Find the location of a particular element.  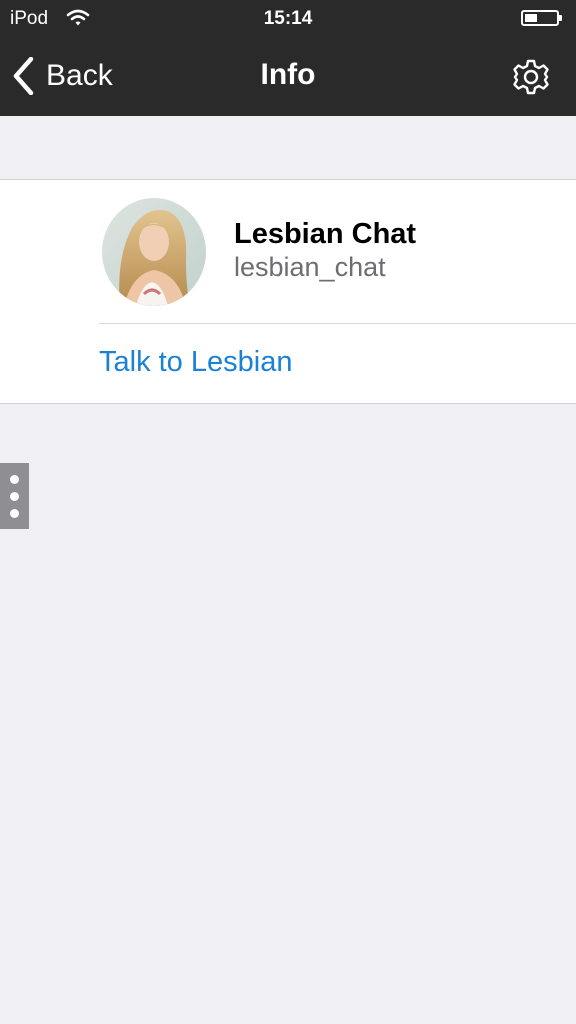

battery-level is located at coordinates (531, 18).